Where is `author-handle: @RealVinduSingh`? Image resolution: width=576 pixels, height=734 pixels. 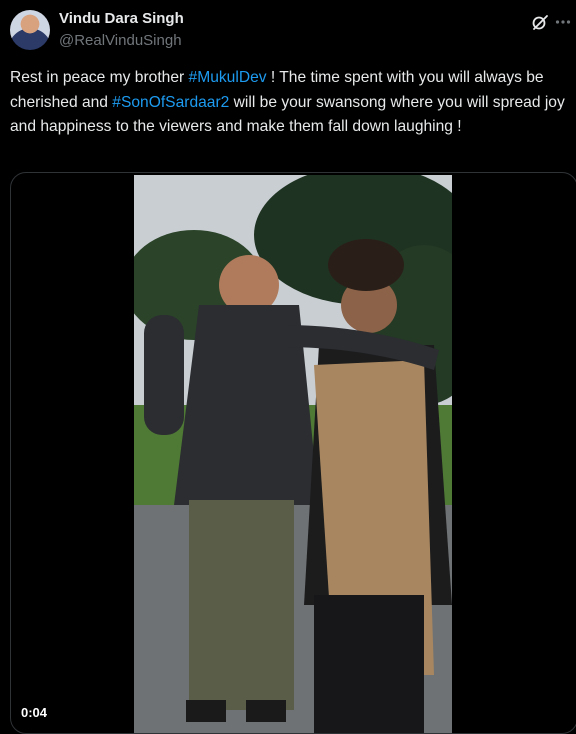
author-handle: @RealVinduSingh is located at coordinates (120, 40).